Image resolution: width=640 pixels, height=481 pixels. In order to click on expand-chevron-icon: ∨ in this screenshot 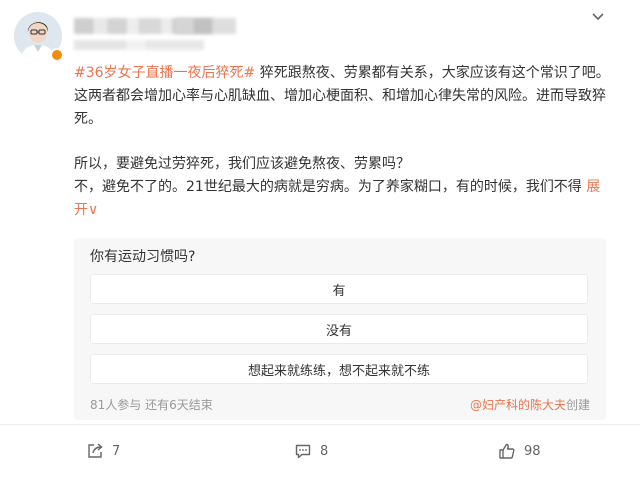, I will do `click(93, 210)`.